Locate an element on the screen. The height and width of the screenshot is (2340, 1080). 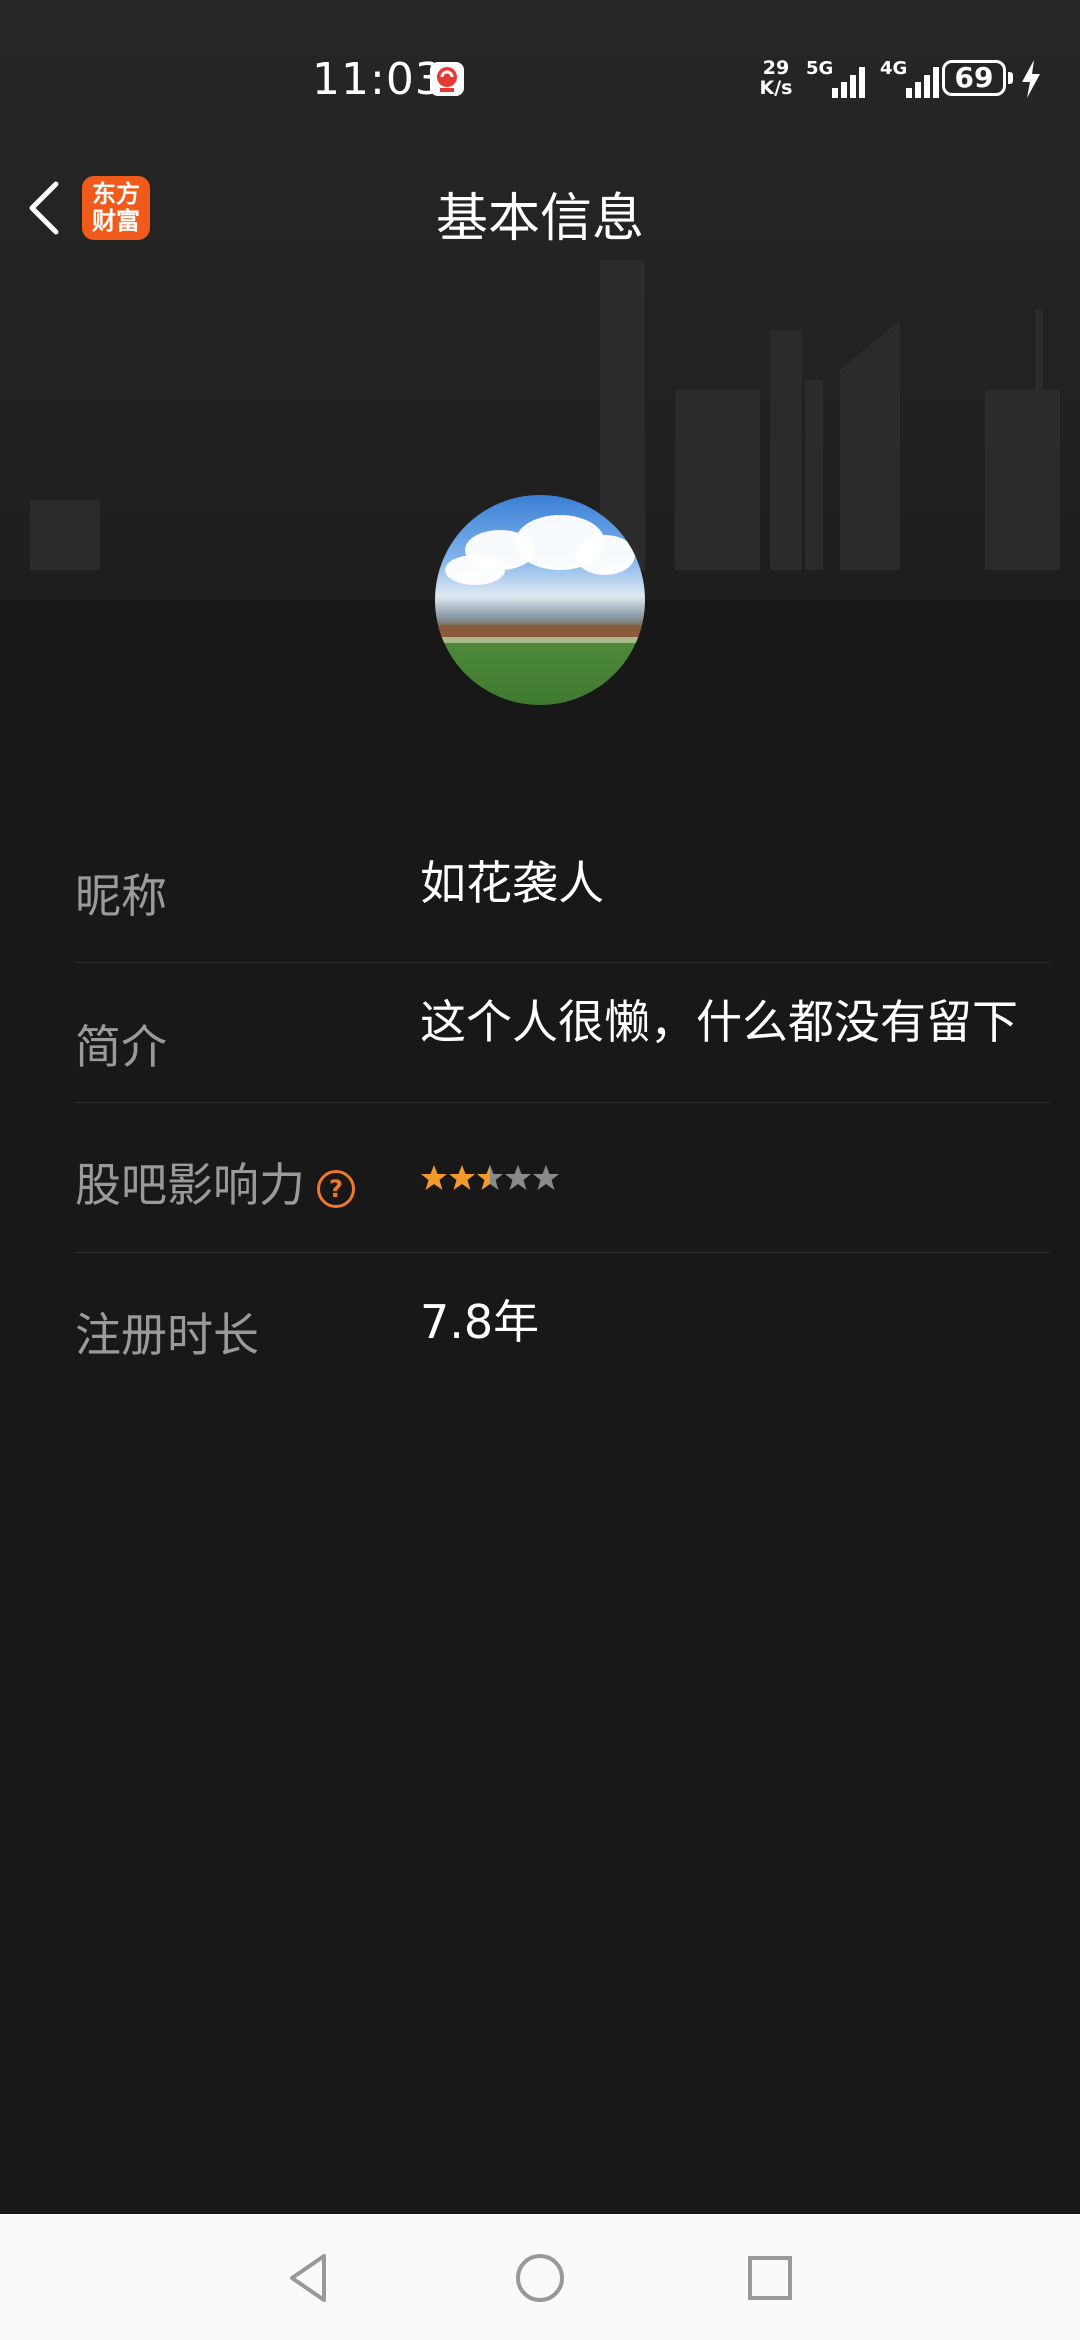
status-time: 11:03 is located at coordinates (378, 79).